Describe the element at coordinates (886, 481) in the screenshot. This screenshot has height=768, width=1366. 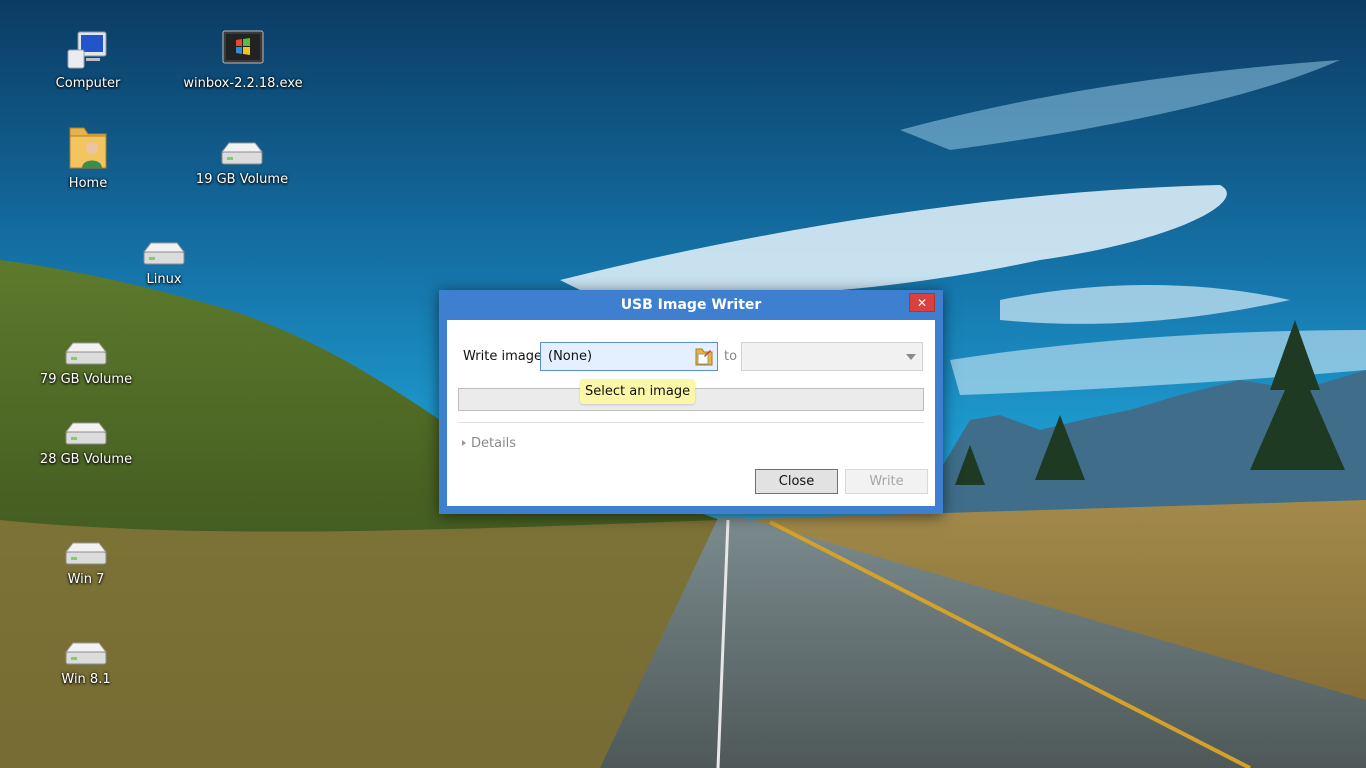
I see `write-button: Write` at that location.